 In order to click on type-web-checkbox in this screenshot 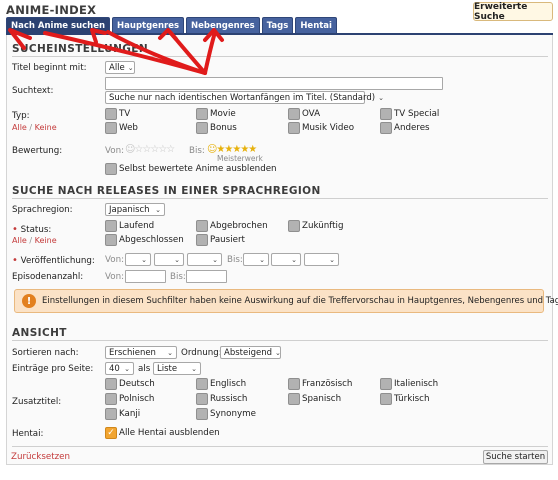, I will do `click(111, 128)`.